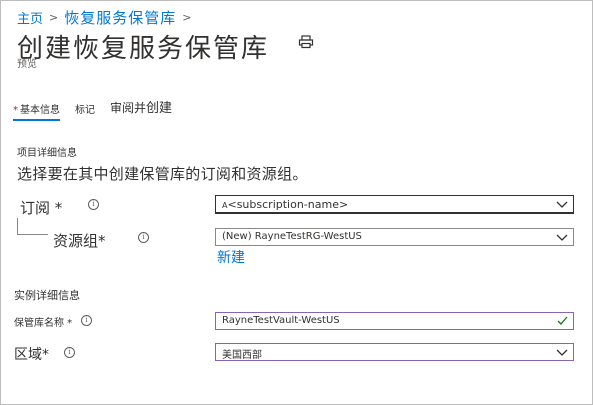 The image size is (593, 405). What do you see at coordinates (43, 323) in the screenshot?
I see `vault-name-label: 保管库名称 *` at bounding box center [43, 323].